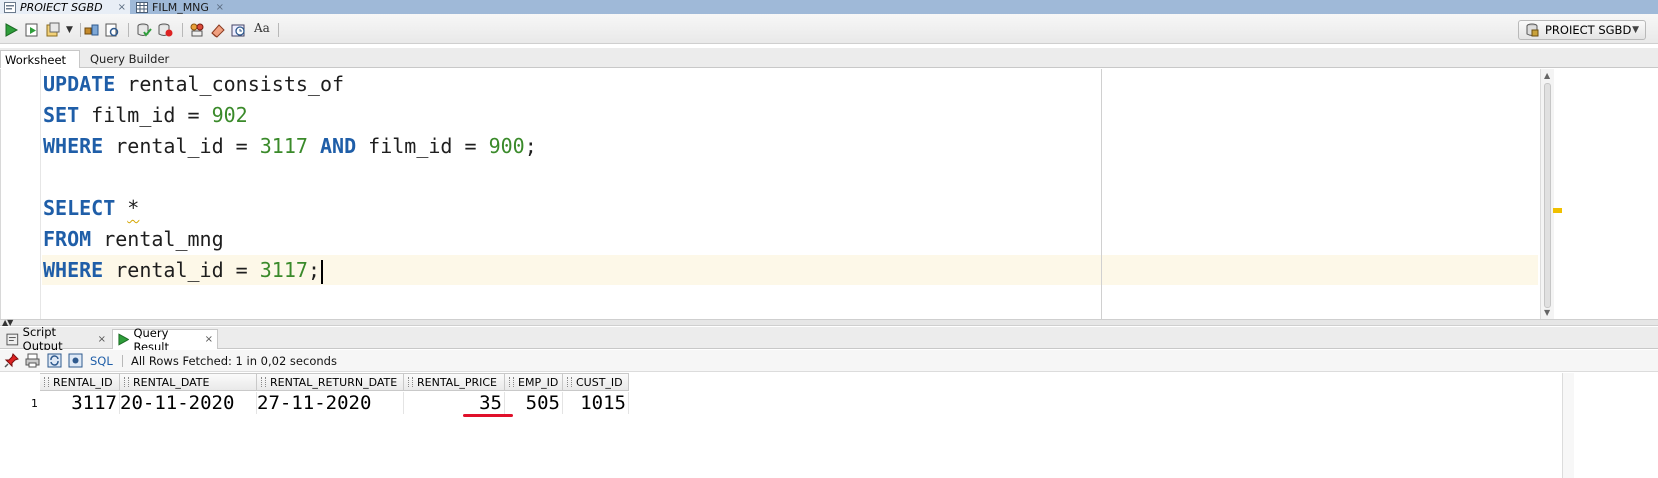 The width and height of the screenshot is (1658, 478). What do you see at coordinates (54, 360) in the screenshot?
I see `refresh-icon` at bounding box center [54, 360].